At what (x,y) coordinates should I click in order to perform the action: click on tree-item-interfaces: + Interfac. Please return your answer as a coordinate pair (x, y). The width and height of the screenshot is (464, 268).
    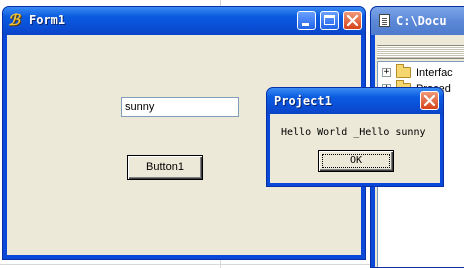
    Looking at the image, I should click on (423, 72).